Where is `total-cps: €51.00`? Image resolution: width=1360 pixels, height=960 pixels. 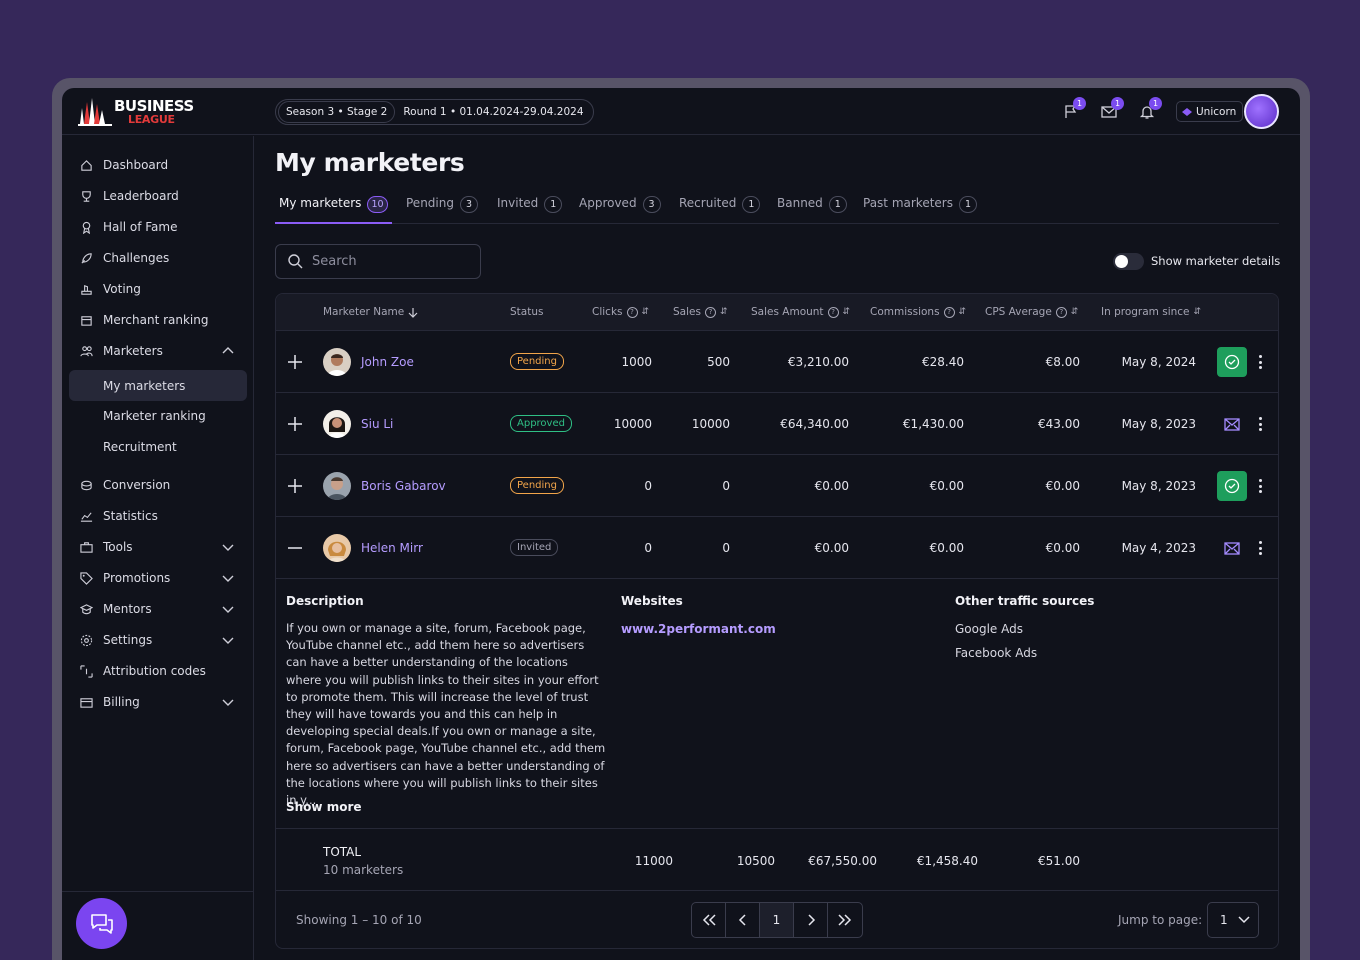 total-cps: €51.00 is located at coordinates (1059, 861).